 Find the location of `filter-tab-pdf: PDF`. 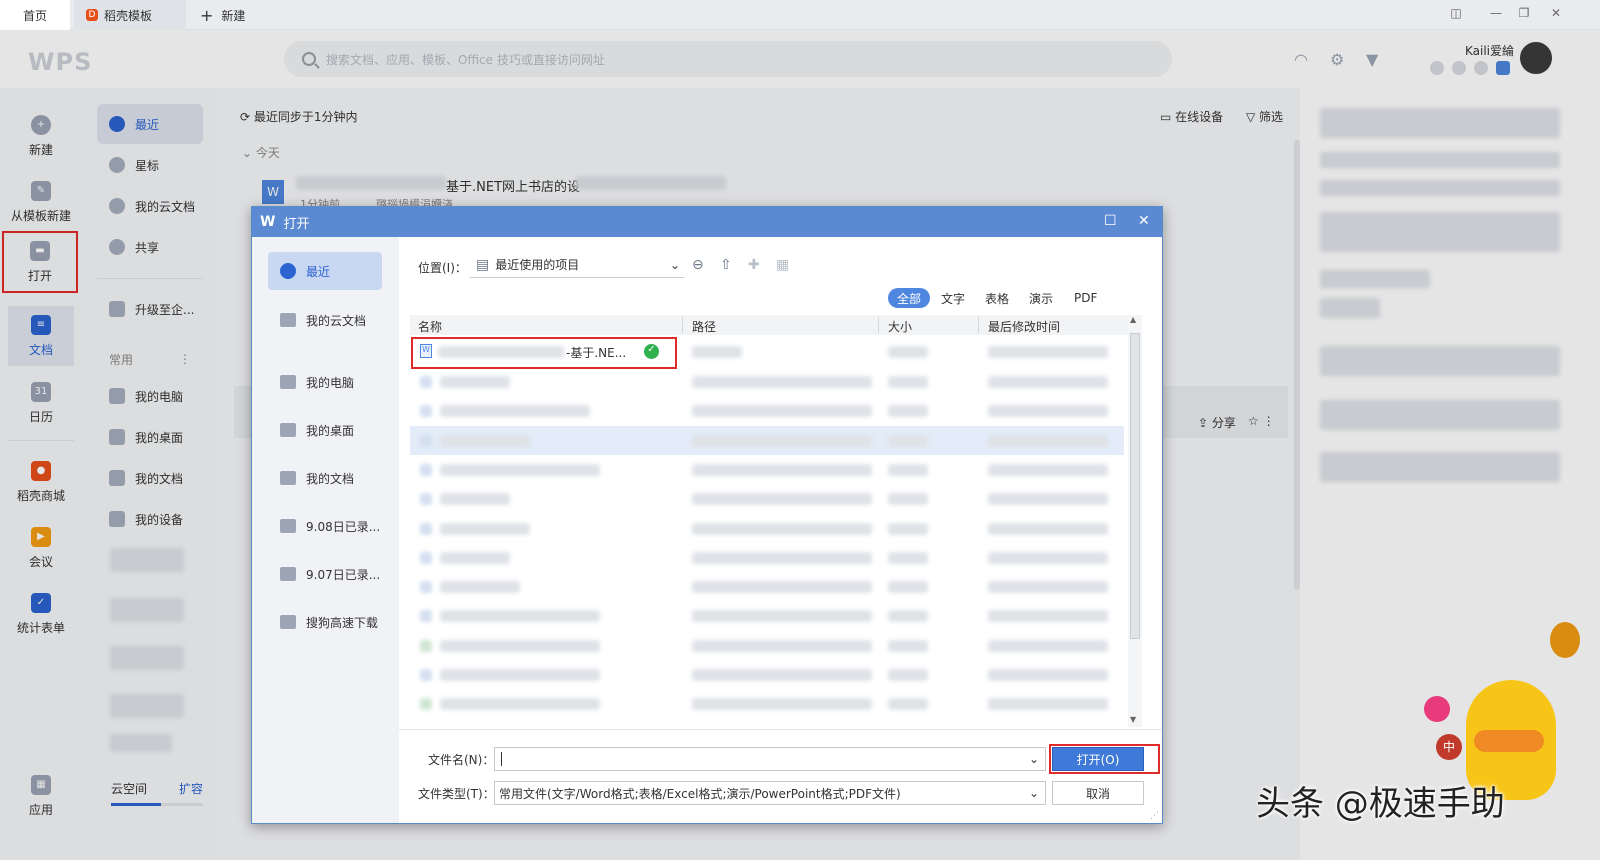

filter-tab-pdf: PDF is located at coordinates (1085, 298).